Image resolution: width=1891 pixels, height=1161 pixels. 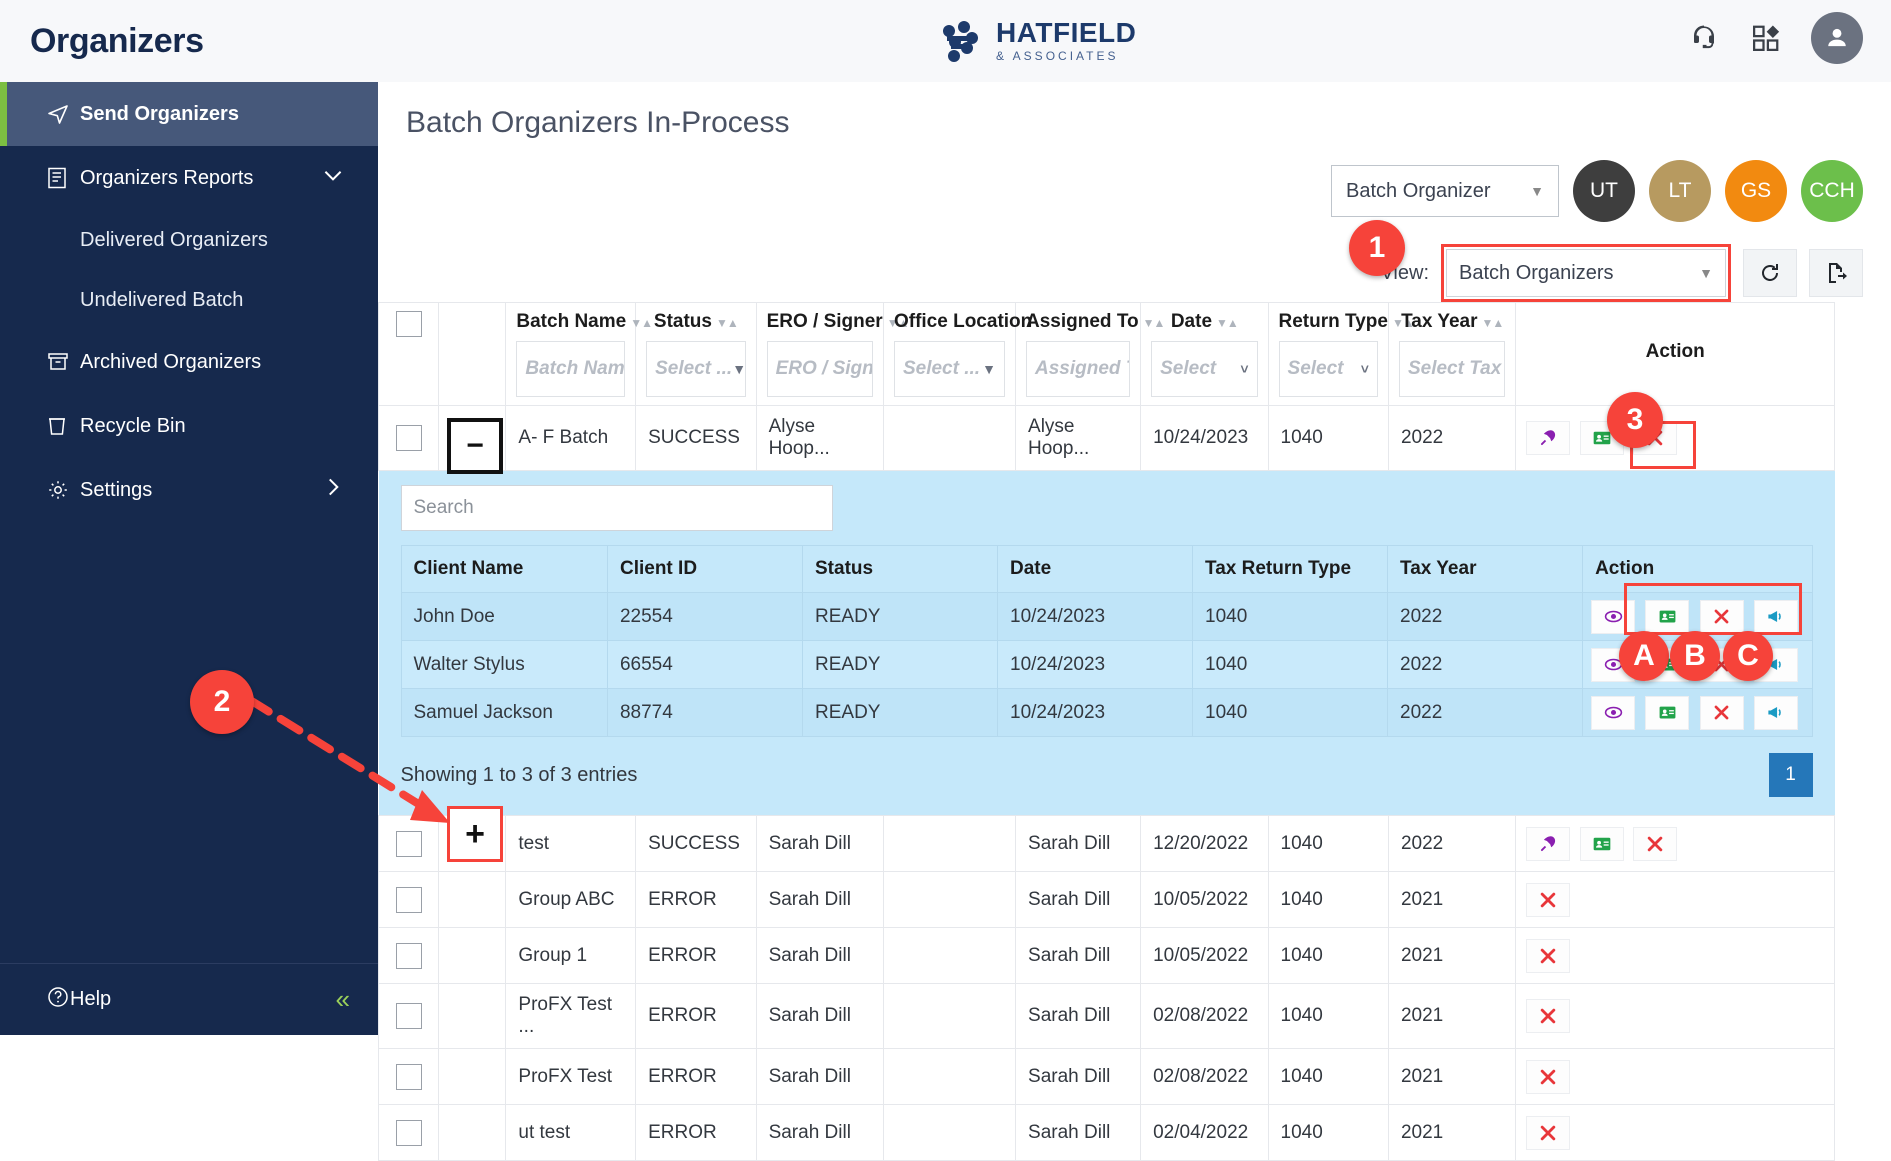 What do you see at coordinates (189, 999) in the screenshot?
I see `sidebar-item-help: Help «` at bounding box center [189, 999].